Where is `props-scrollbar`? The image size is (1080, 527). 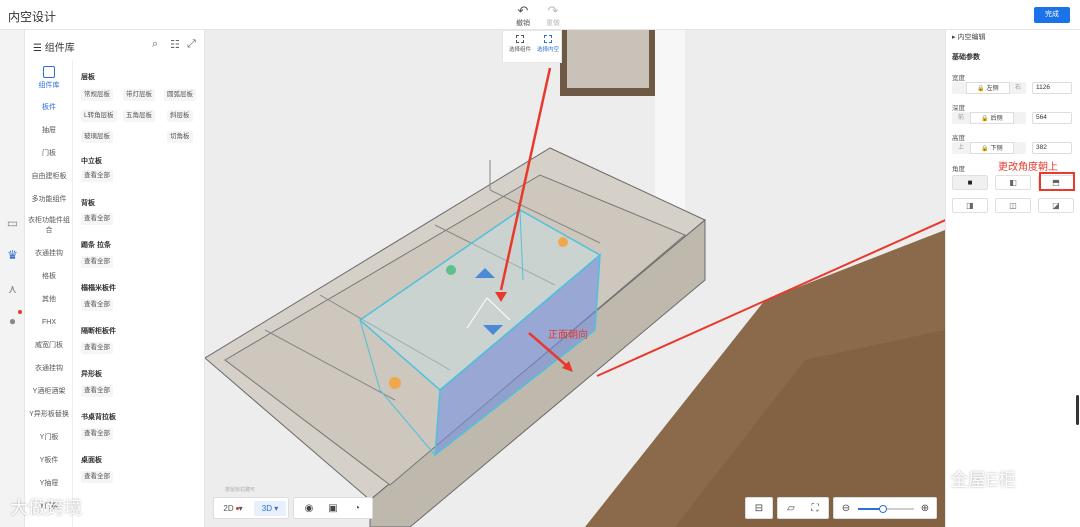 props-scrollbar is located at coordinates (1077, 410).